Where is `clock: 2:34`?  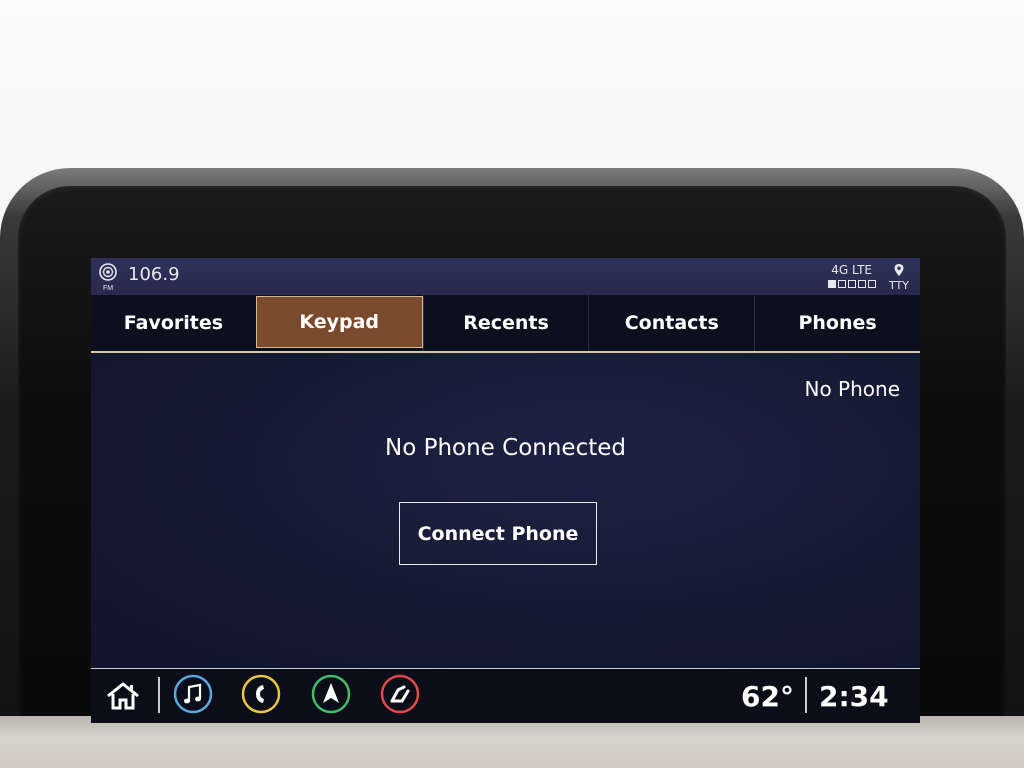 clock: 2:34 is located at coordinates (854, 696).